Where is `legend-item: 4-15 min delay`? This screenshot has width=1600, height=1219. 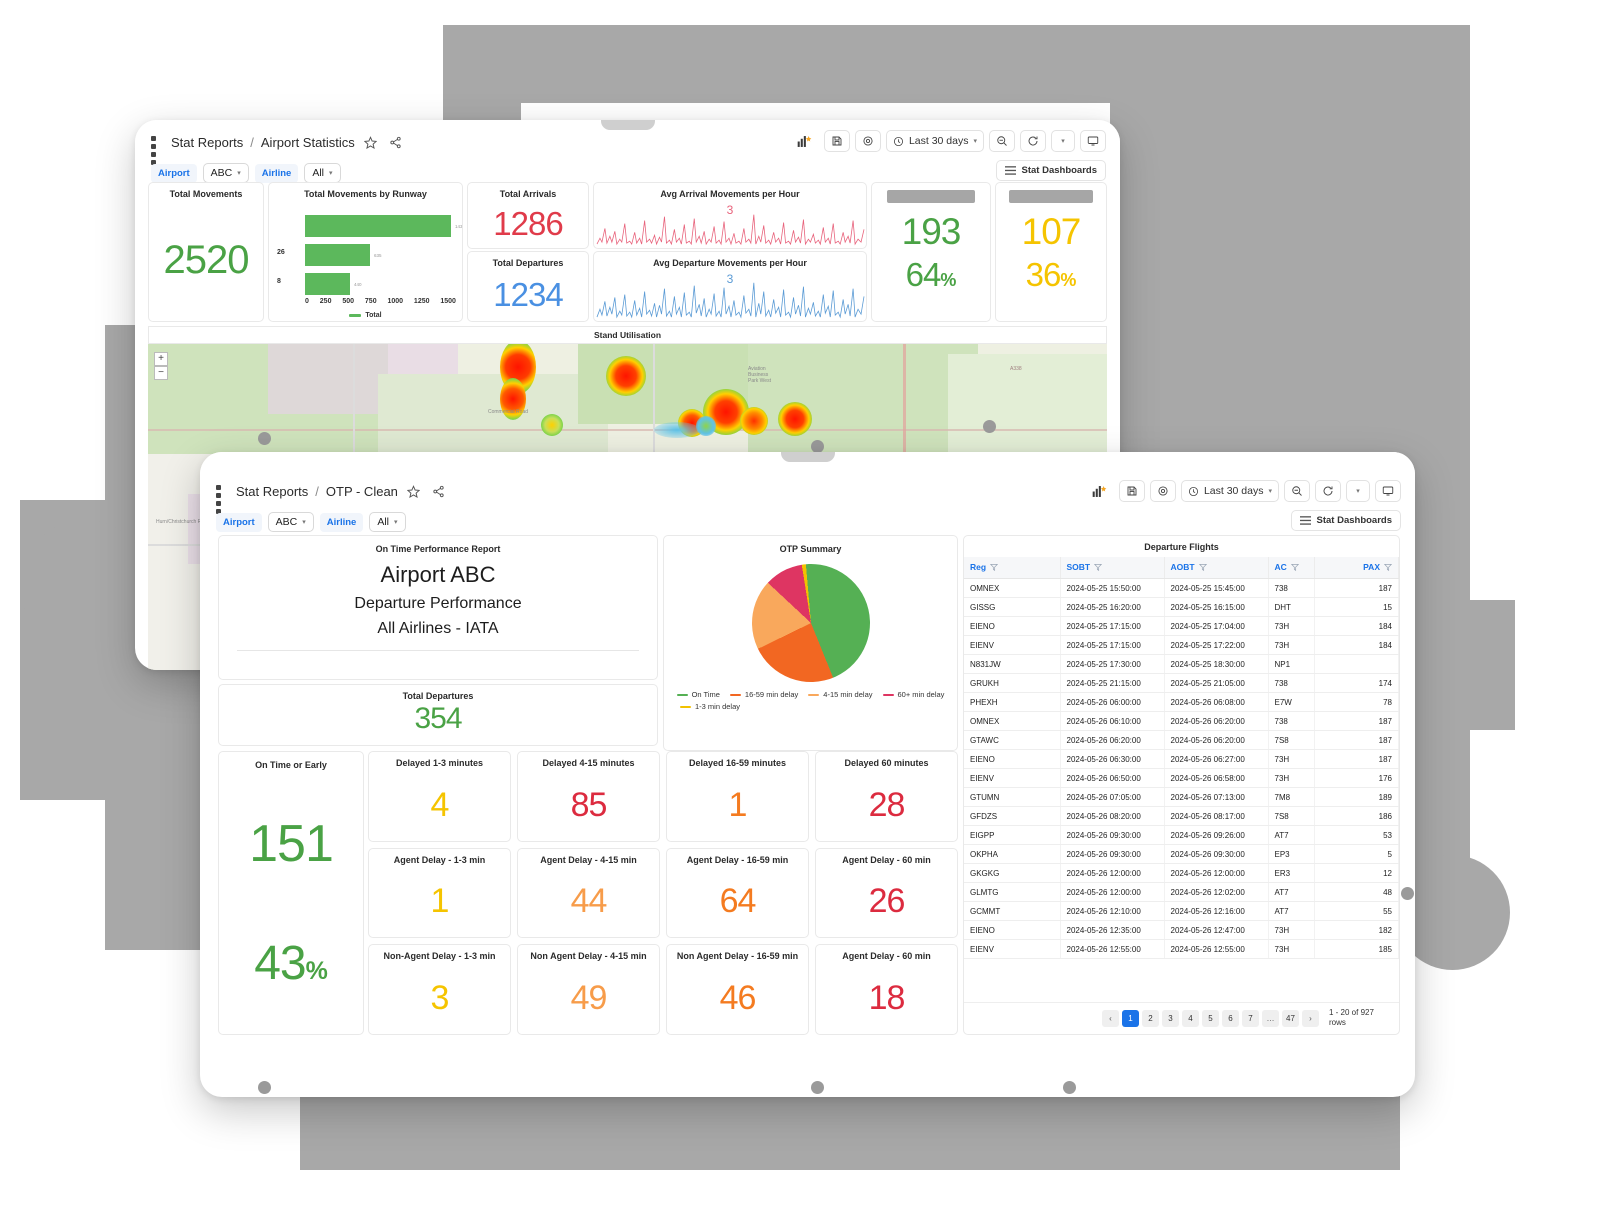 legend-item: 4-15 min delay is located at coordinates (840, 695).